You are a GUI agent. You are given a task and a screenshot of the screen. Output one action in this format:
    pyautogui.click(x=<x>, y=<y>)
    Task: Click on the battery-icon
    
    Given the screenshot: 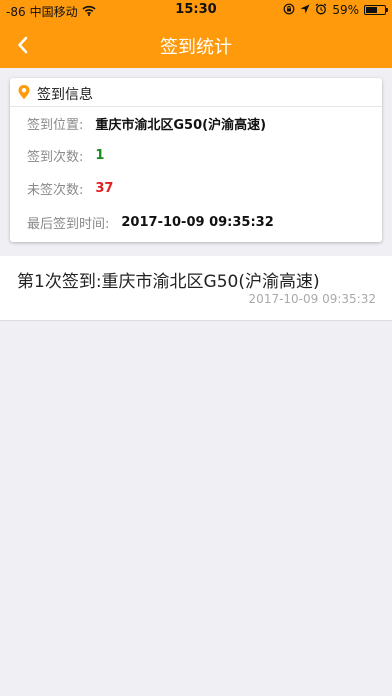 What is the action you would take?
    pyautogui.click(x=376, y=10)
    